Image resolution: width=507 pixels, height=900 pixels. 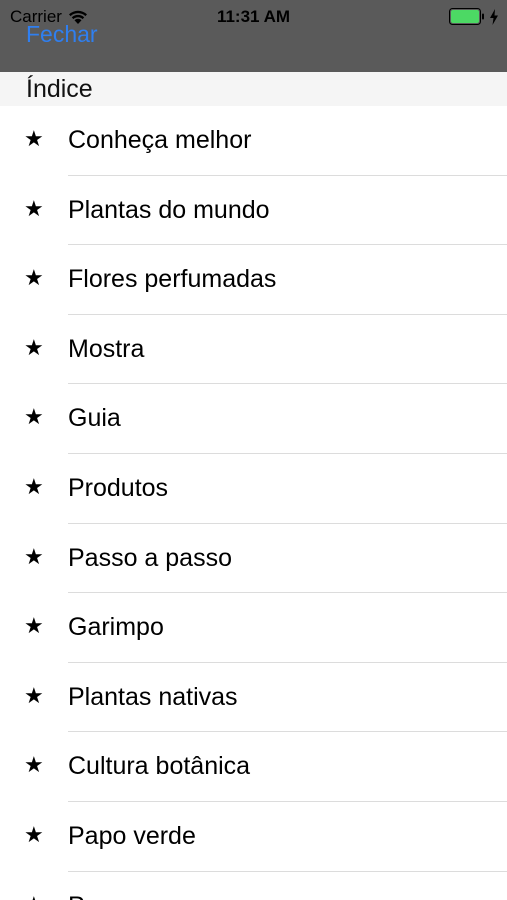 What do you see at coordinates (153, 696) in the screenshot?
I see `menu-item-label: Plantas nativas` at bounding box center [153, 696].